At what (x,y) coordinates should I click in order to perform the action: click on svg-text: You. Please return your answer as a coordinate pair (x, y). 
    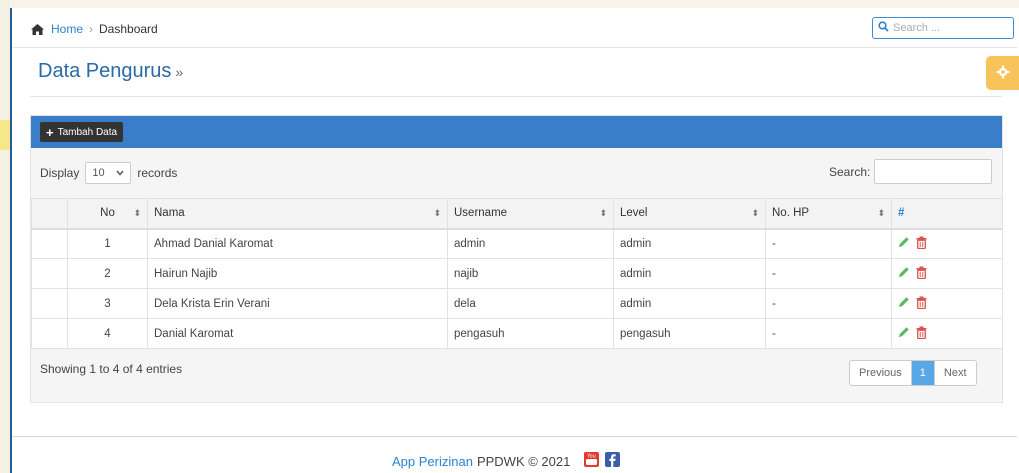
    Looking at the image, I should click on (592, 457).